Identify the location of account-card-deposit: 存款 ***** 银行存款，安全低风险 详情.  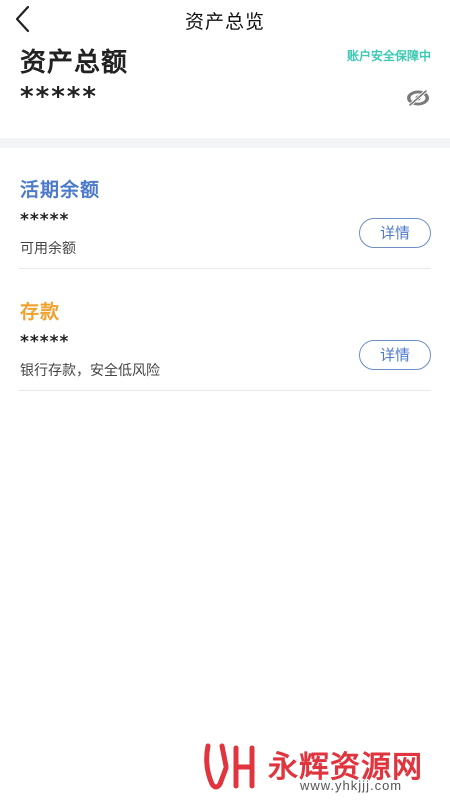
(225, 341).